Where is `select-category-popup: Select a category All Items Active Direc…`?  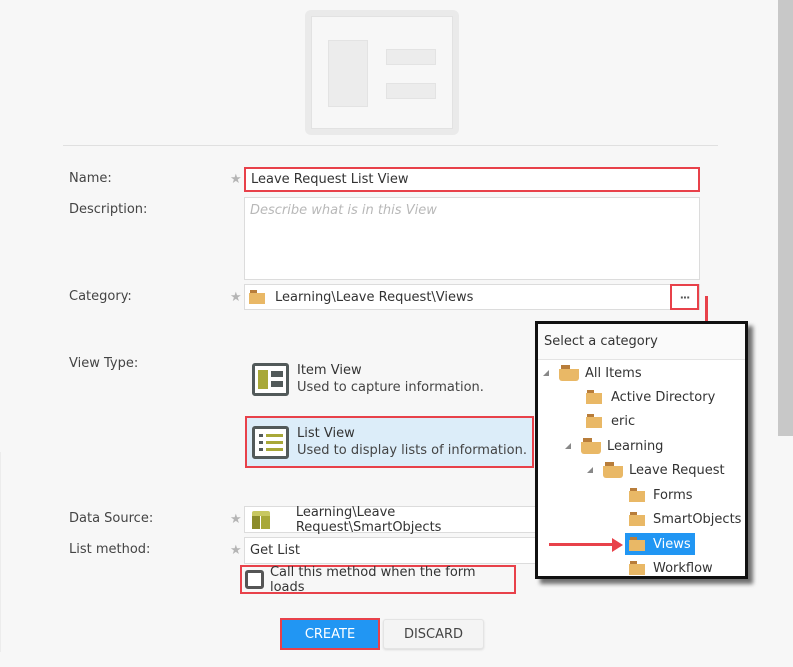 select-category-popup: Select a category All Items Active Direc… is located at coordinates (641, 450).